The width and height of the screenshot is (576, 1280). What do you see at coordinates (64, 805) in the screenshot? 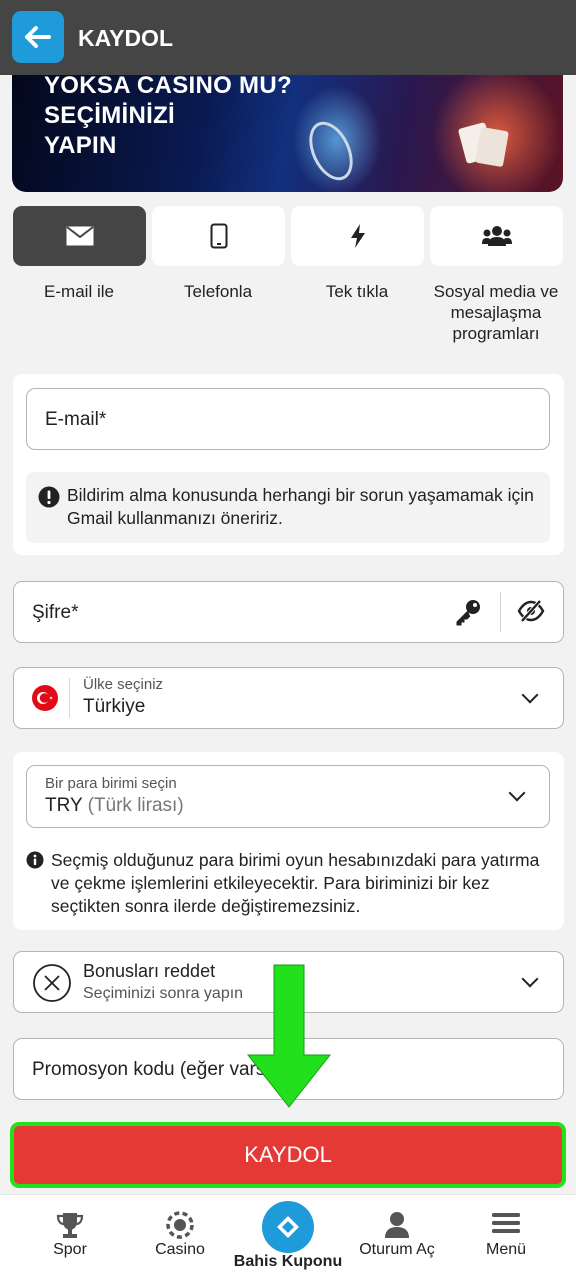
I see `currency-code: TRY` at bounding box center [64, 805].